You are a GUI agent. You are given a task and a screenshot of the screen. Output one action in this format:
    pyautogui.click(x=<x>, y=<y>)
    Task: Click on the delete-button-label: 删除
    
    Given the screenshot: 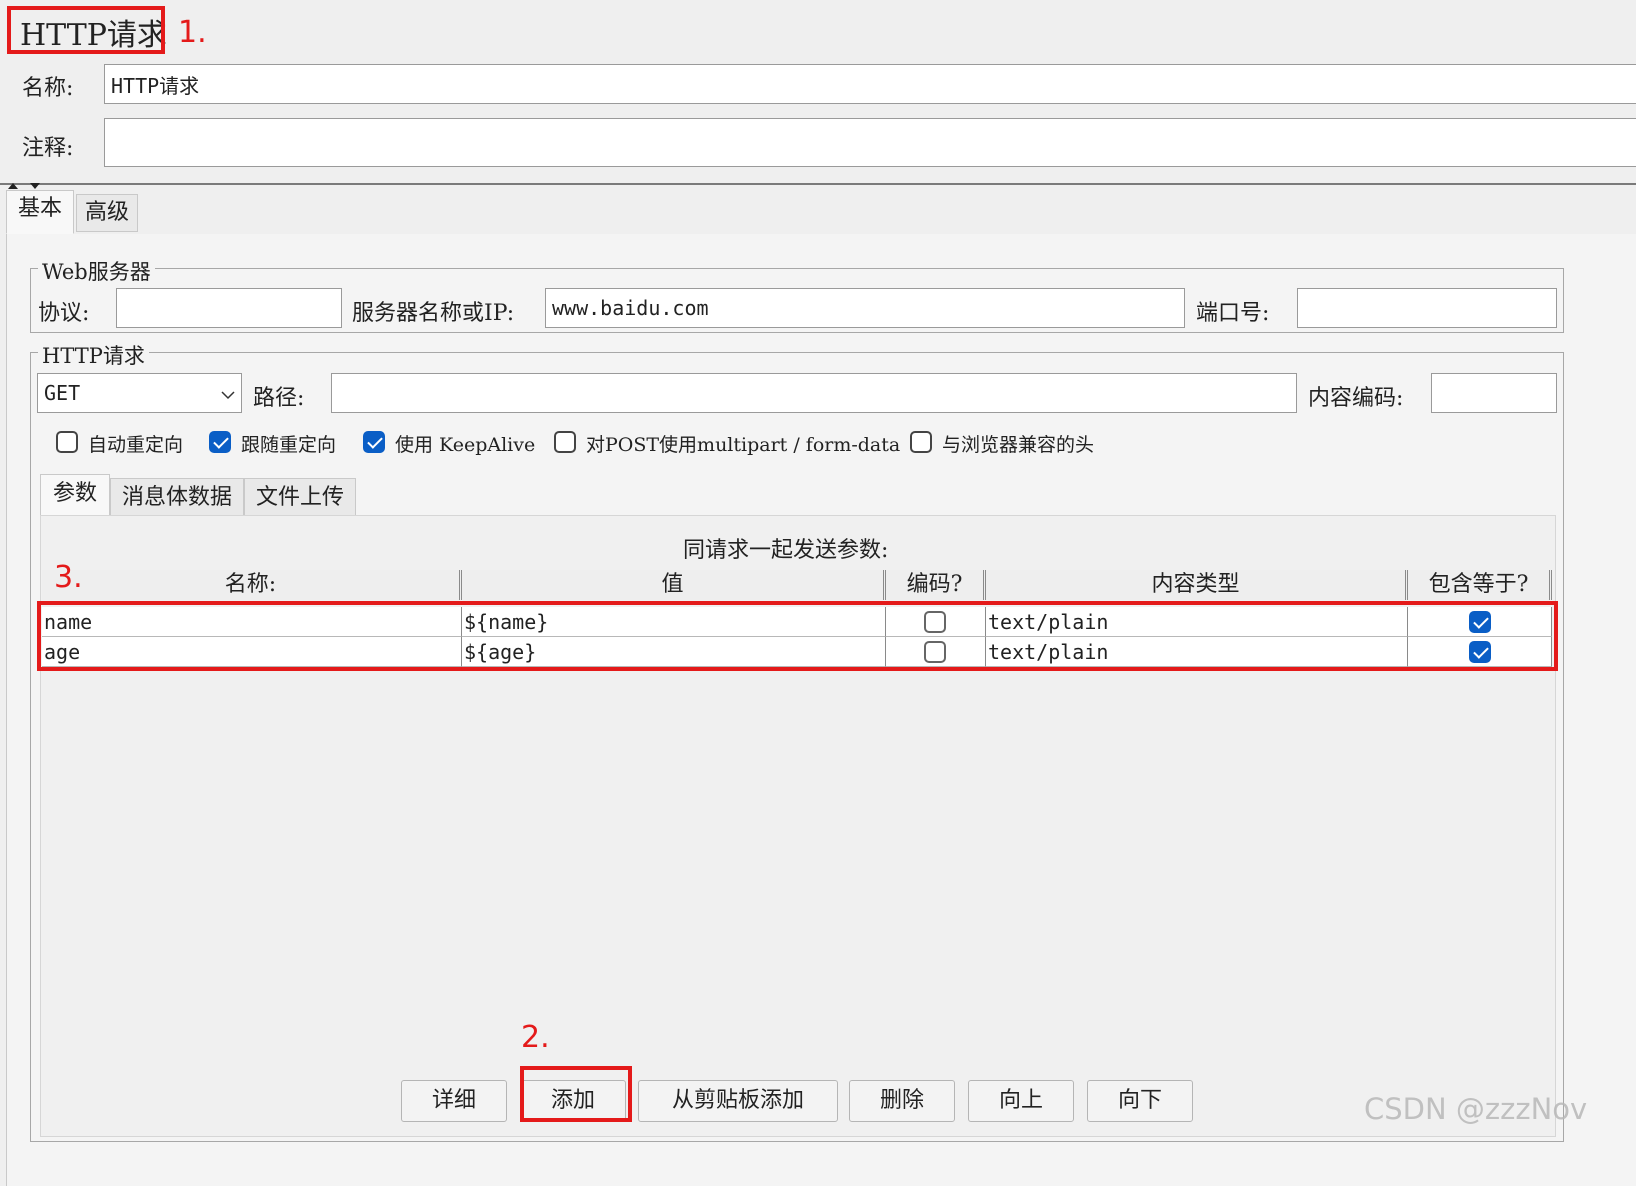 What is the action you would take?
    pyautogui.click(x=901, y=1100)
    